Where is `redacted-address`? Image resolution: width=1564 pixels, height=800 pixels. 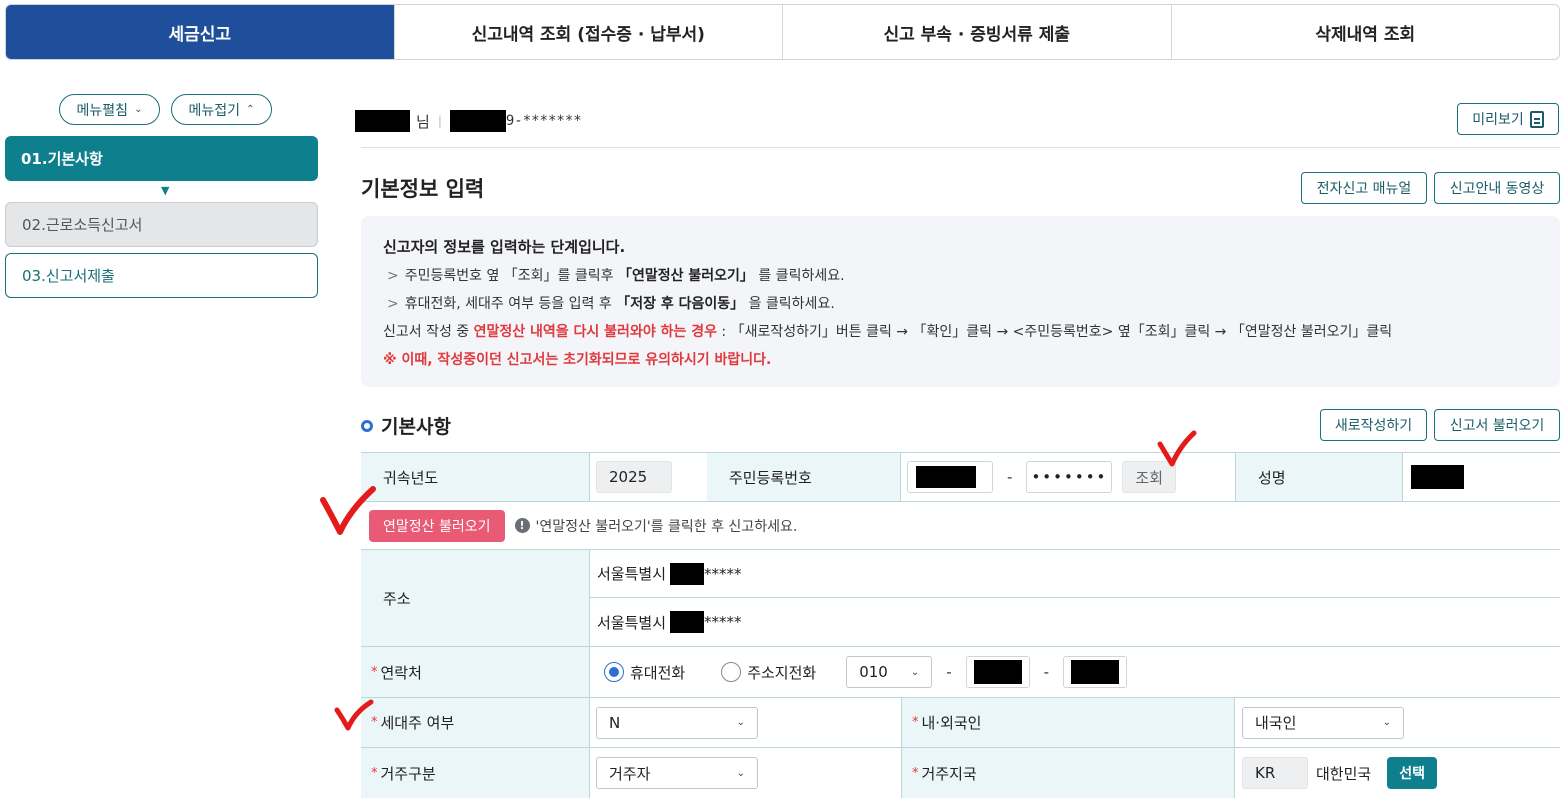 redacted-address is located at coordinates (687, 573).